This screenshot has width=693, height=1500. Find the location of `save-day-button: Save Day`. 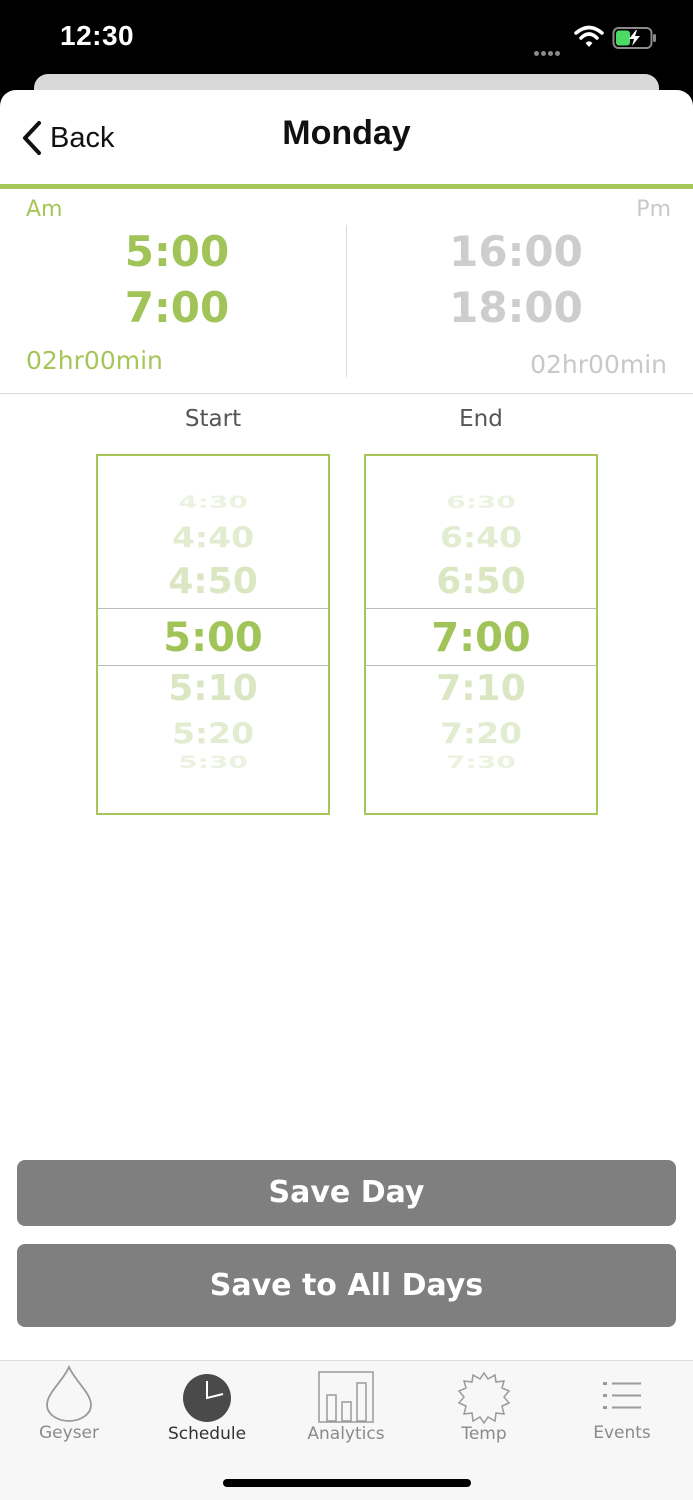

save-day-button: Save Day is located at coordinates (346, 1193).